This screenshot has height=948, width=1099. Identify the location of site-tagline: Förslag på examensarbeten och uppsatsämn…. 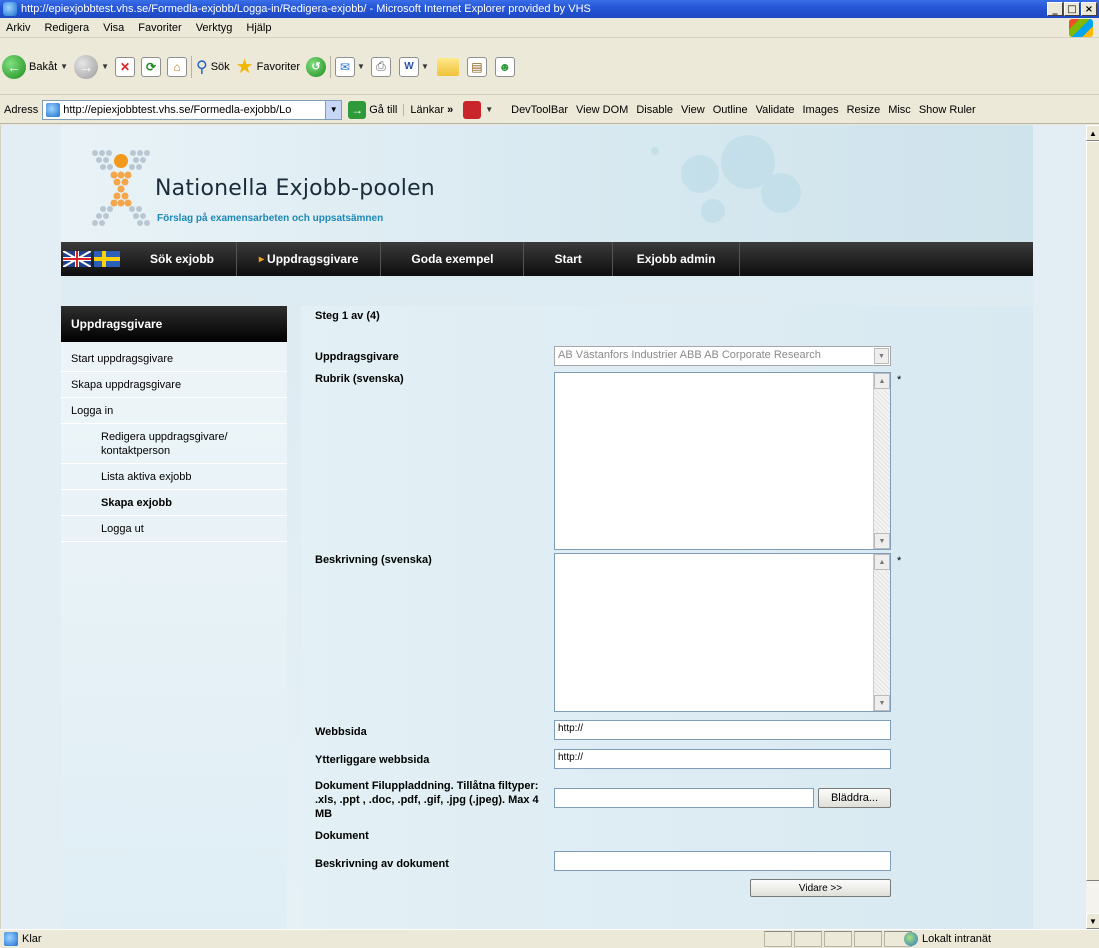
(270, 218).